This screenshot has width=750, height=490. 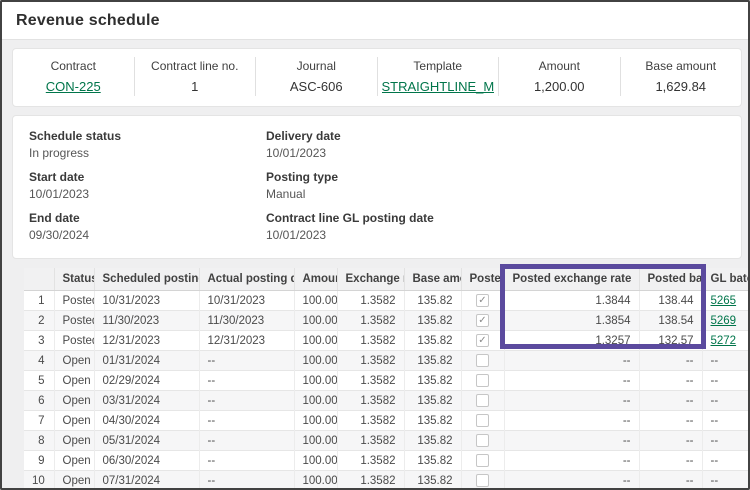 I want to click on col-actual-posting-date: Actual posting date, so click(x=247, y=279).